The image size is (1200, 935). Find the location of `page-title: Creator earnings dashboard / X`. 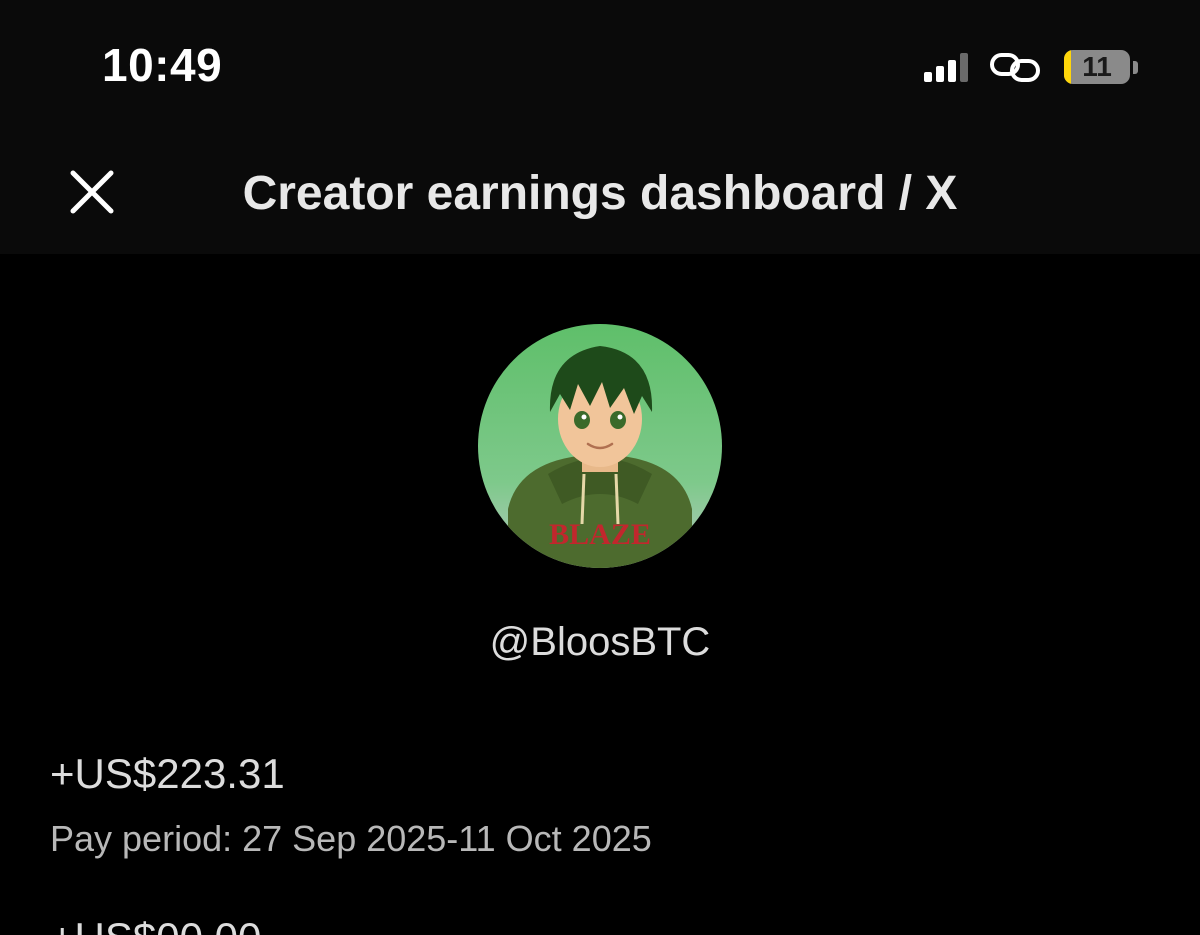

page-title: Creator earnings dashboard / X is located at coordinates (600, 193).